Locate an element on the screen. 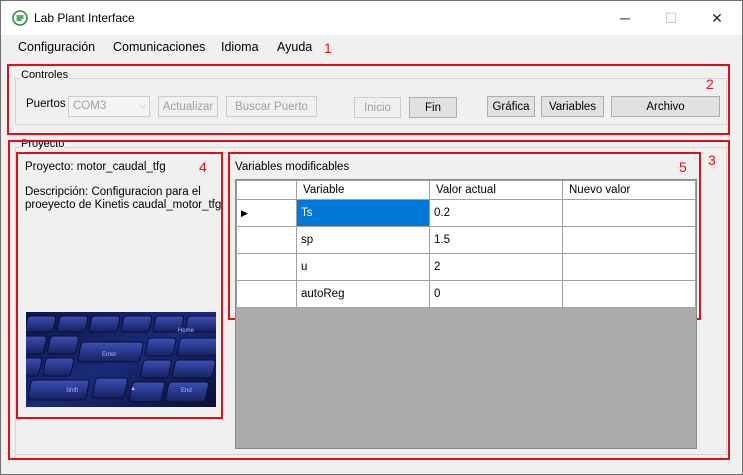  cell-valor-actual: 0 is located at coordinates (496, 294).